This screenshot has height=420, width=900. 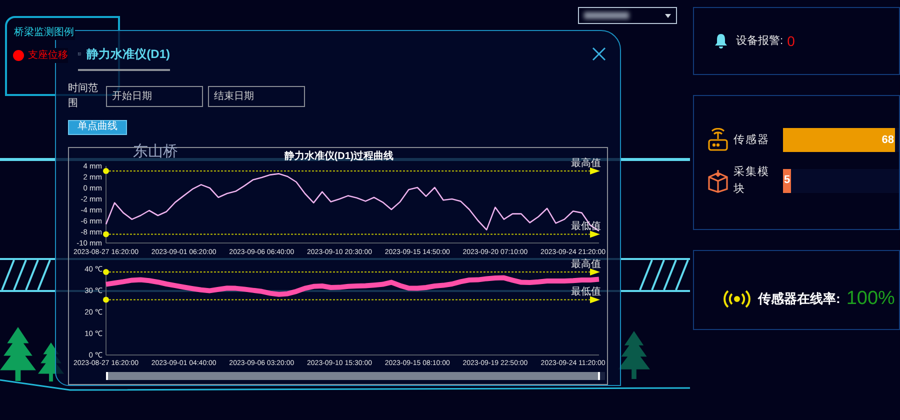 What do you see at coordinates (128, 54) in the screenshot?
I see `dialog-title: 静力水准仪(D1)` at bounding box center [128, 54].